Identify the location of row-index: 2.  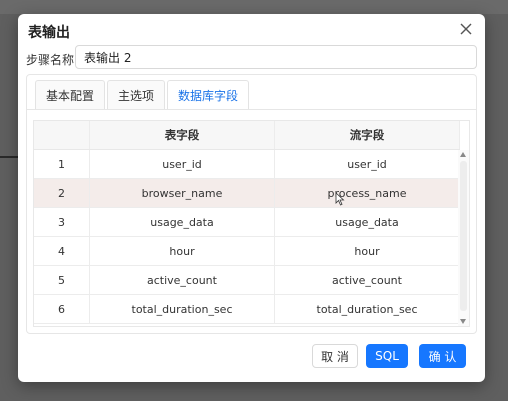
(62, 193).